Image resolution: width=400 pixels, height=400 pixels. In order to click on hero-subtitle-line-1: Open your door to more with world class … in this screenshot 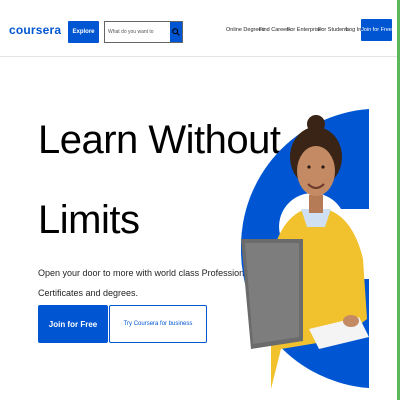, I will do `click(145, 273)`.